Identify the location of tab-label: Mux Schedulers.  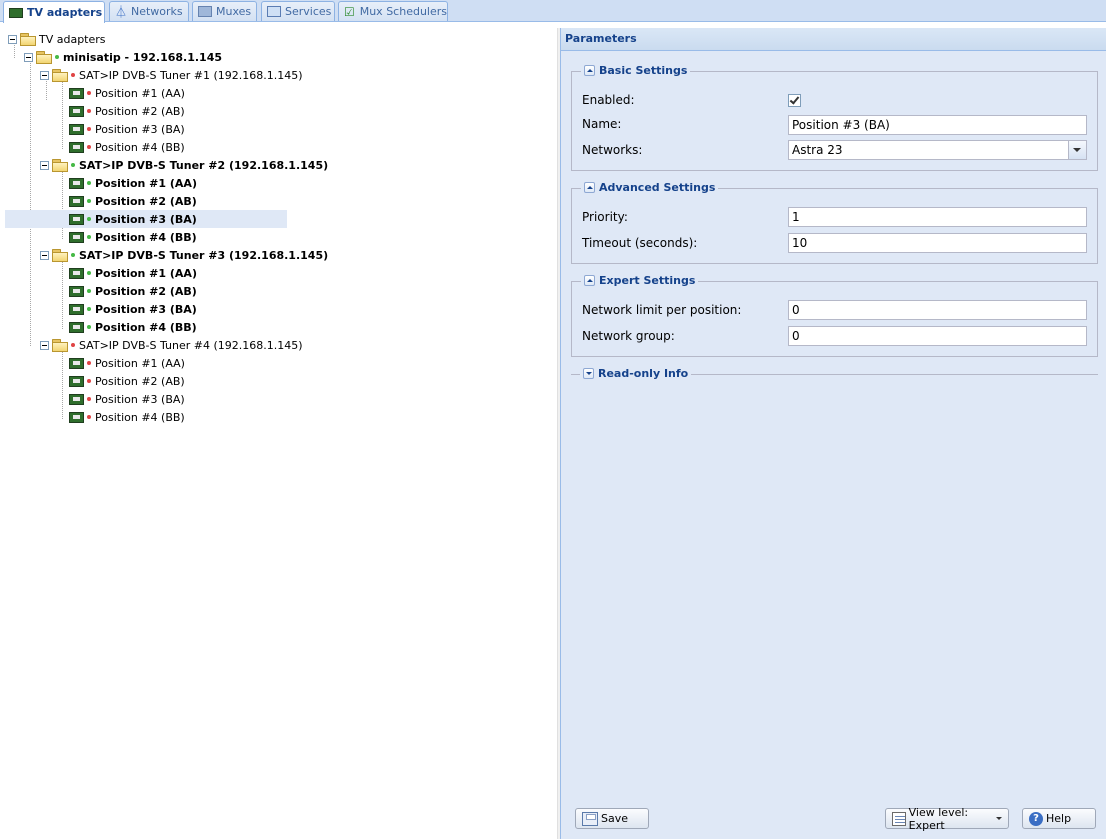
(403, 11).